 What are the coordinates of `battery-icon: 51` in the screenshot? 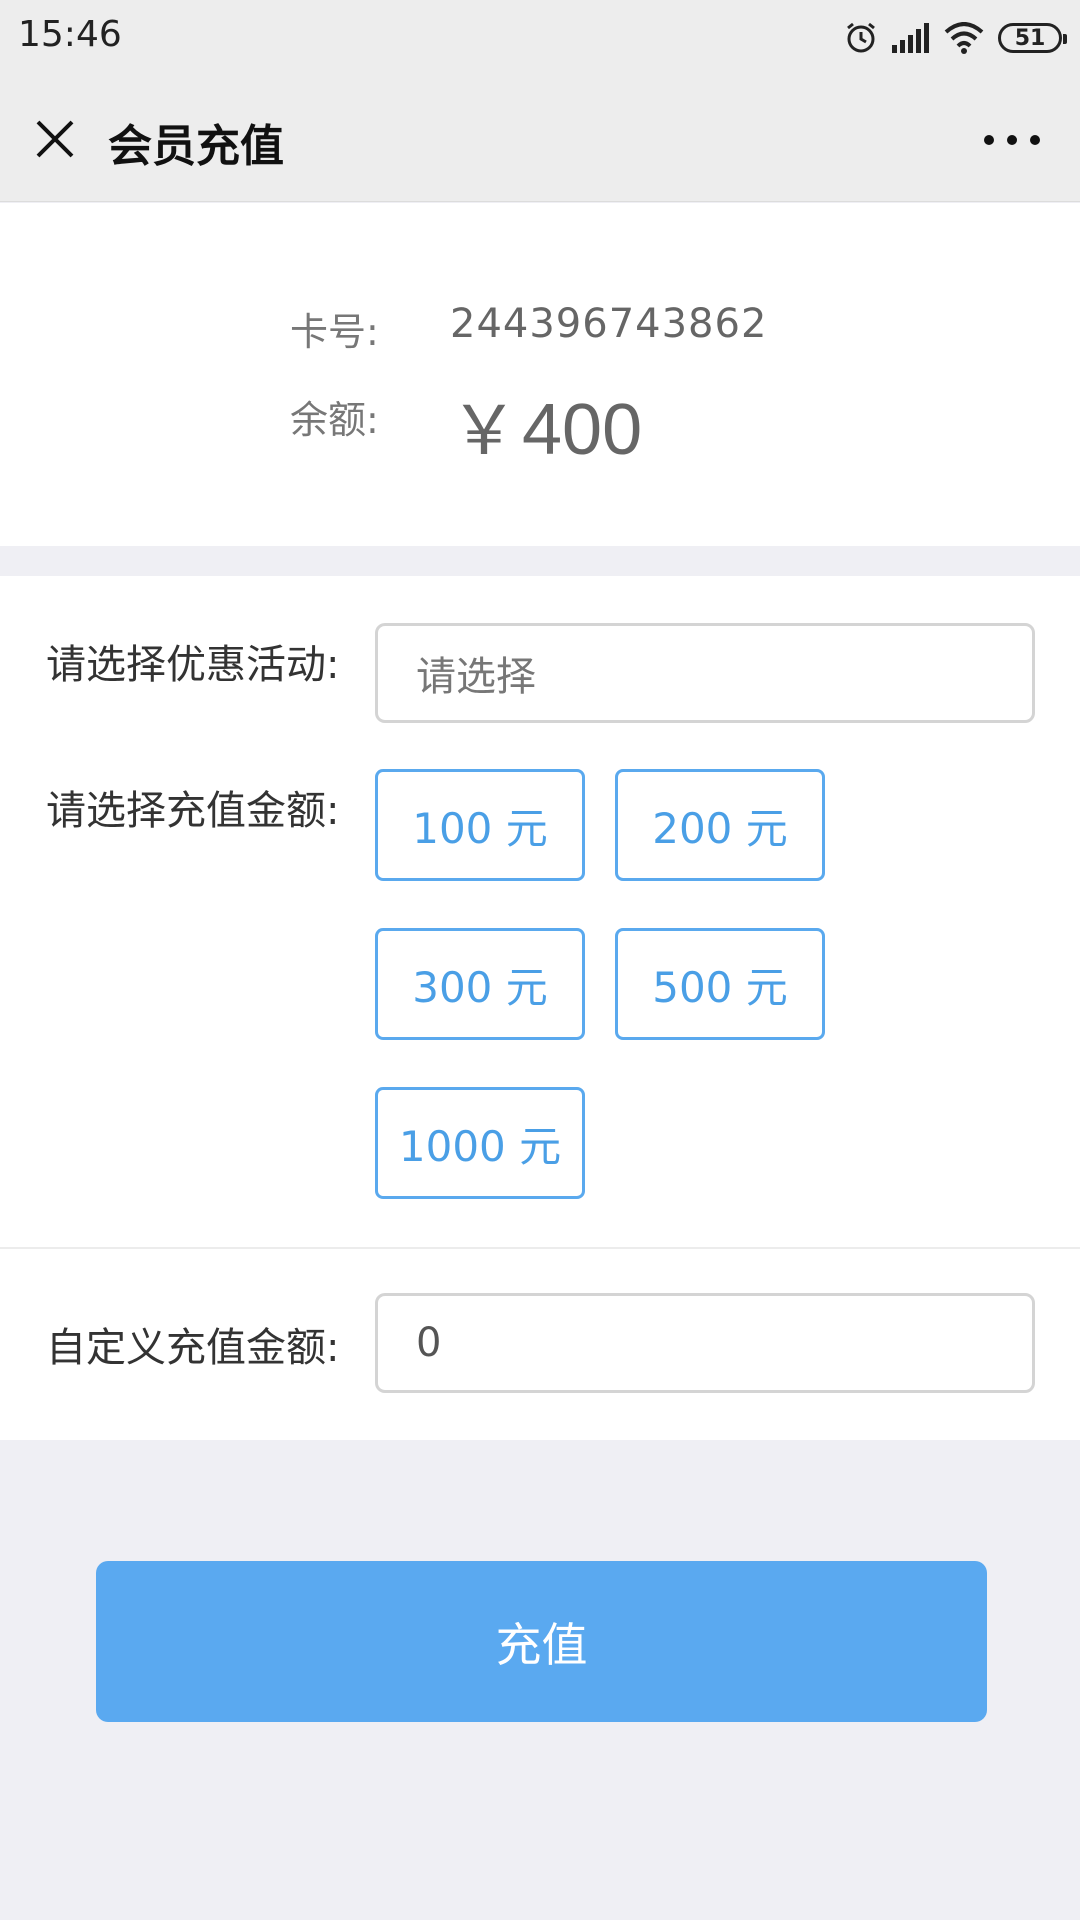 It's located at (1032, 38).